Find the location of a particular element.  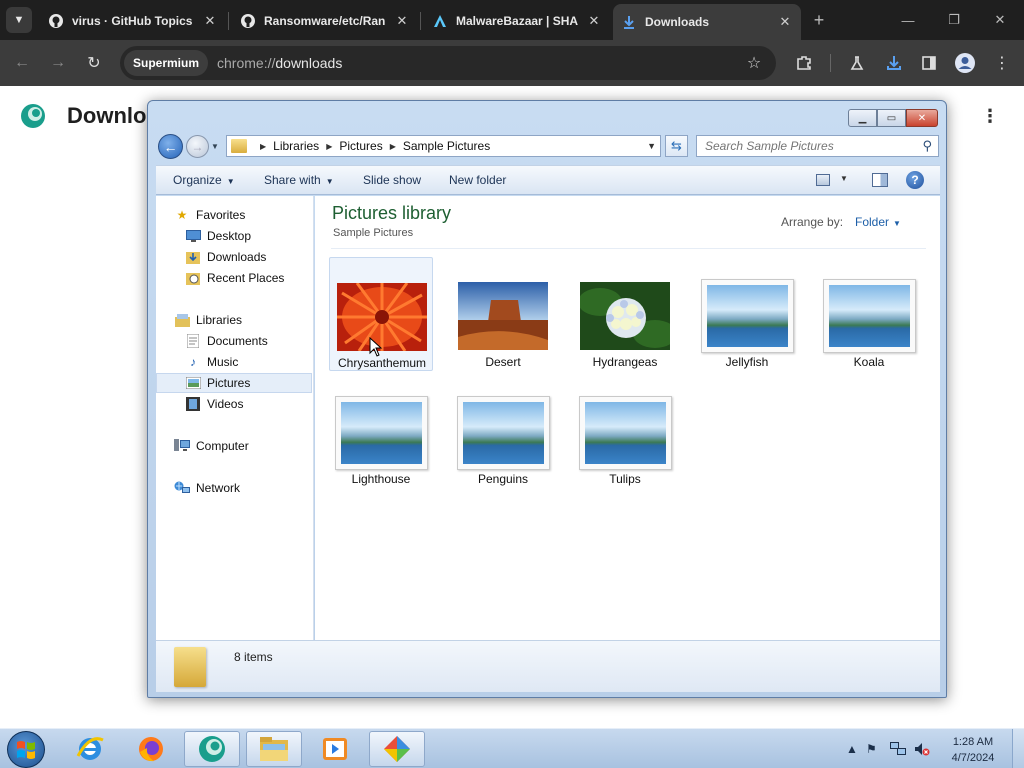

tab-search-button: ▼ is located at coordinates (19, 20).